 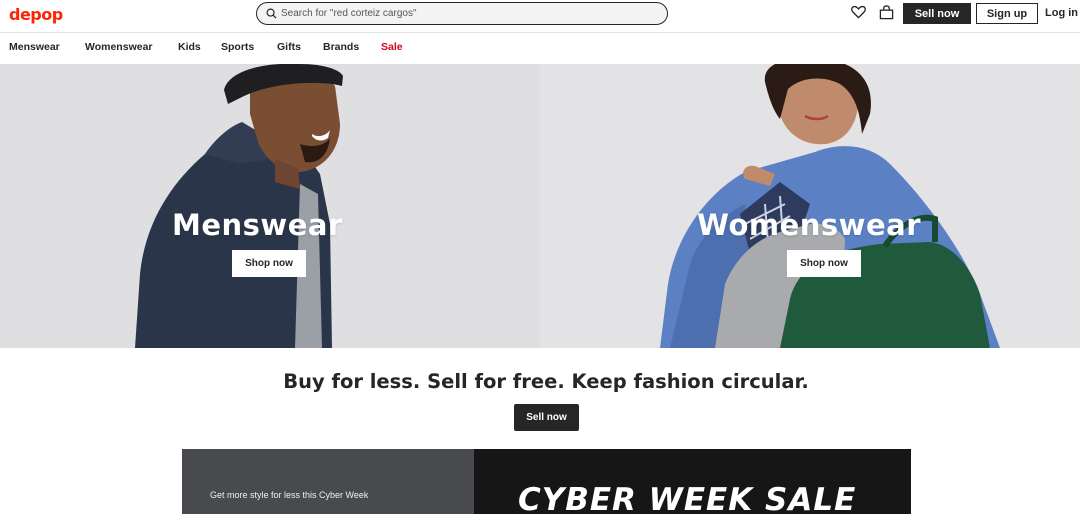 What do you see at coordinates (289, 47) in the screenshot?
I see `nav-gifts: Gifts` at bounding box center [289, 47].